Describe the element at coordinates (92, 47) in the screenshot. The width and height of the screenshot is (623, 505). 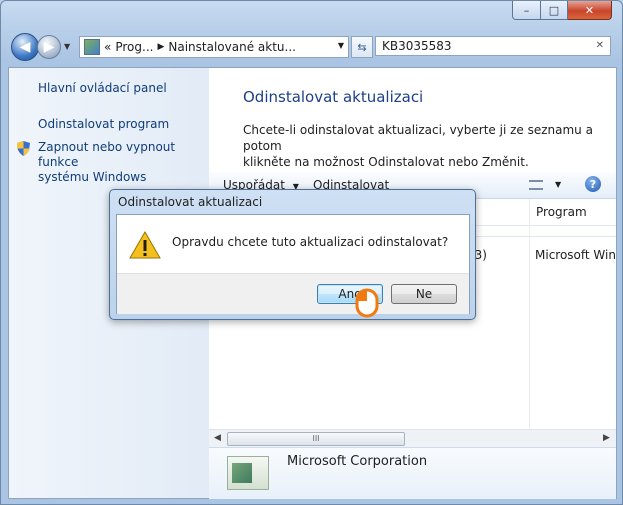
I see `control-panel-icon` at that location.